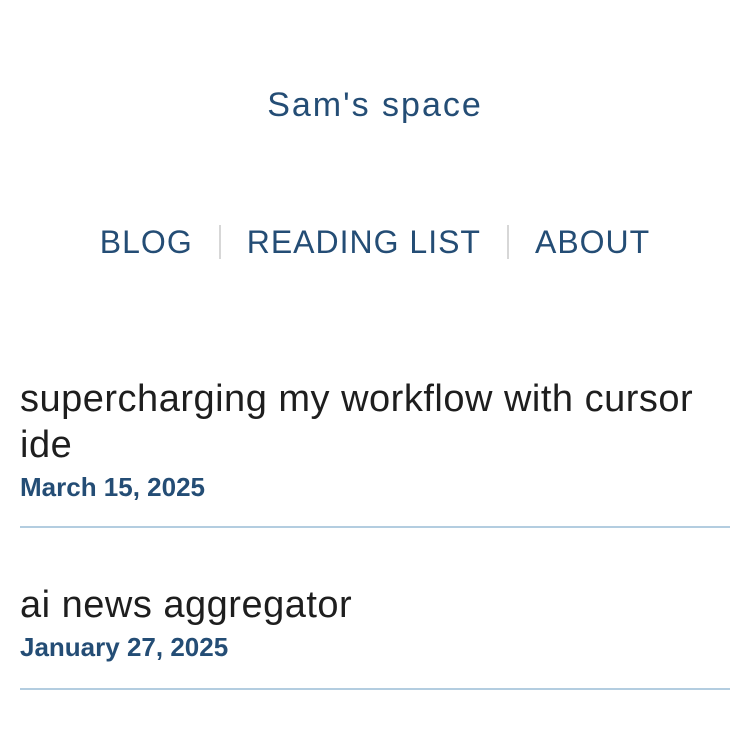 Image resolution: width=750 pixels, height=750 pixels. I want to click on nav-item-reading-list: READING LIST, so click(364, 242).